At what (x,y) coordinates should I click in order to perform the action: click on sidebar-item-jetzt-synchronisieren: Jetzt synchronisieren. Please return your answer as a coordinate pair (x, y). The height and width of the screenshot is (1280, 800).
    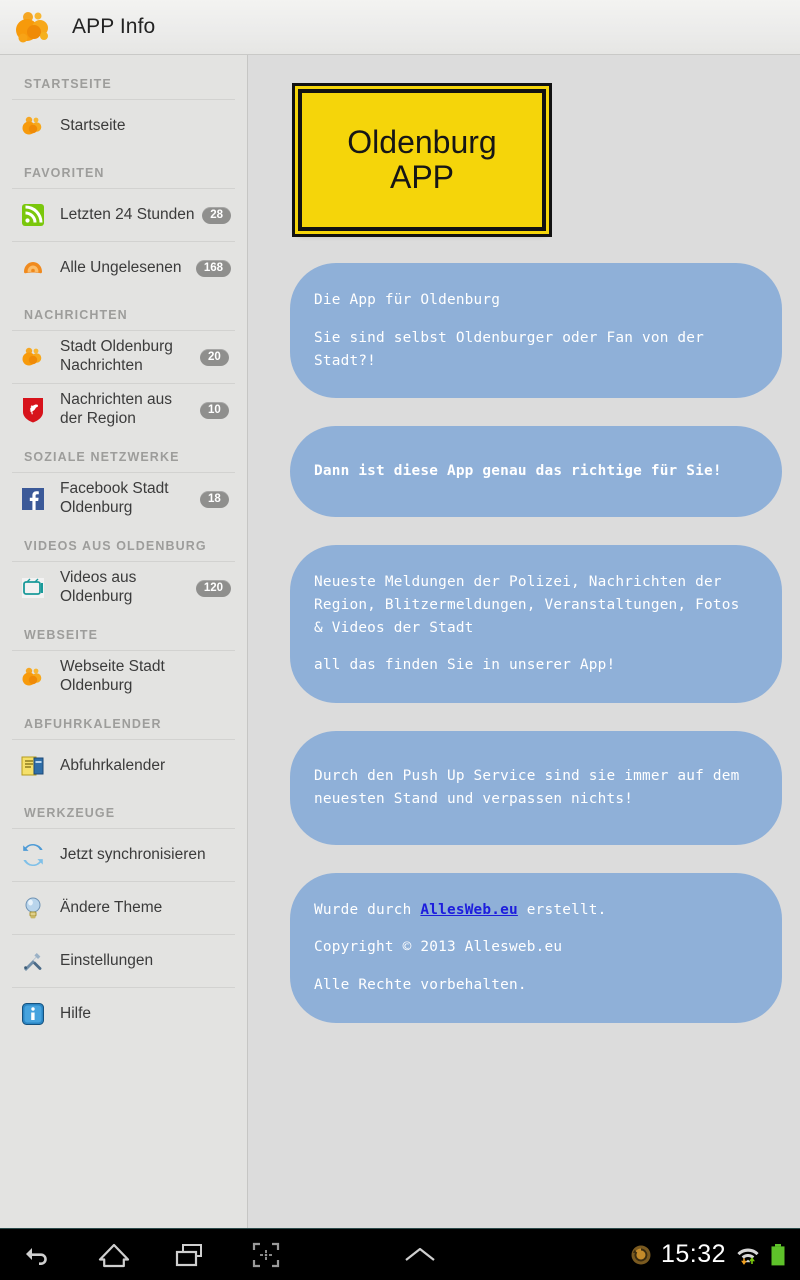
    Looking at the image, I should click on (123, 855).